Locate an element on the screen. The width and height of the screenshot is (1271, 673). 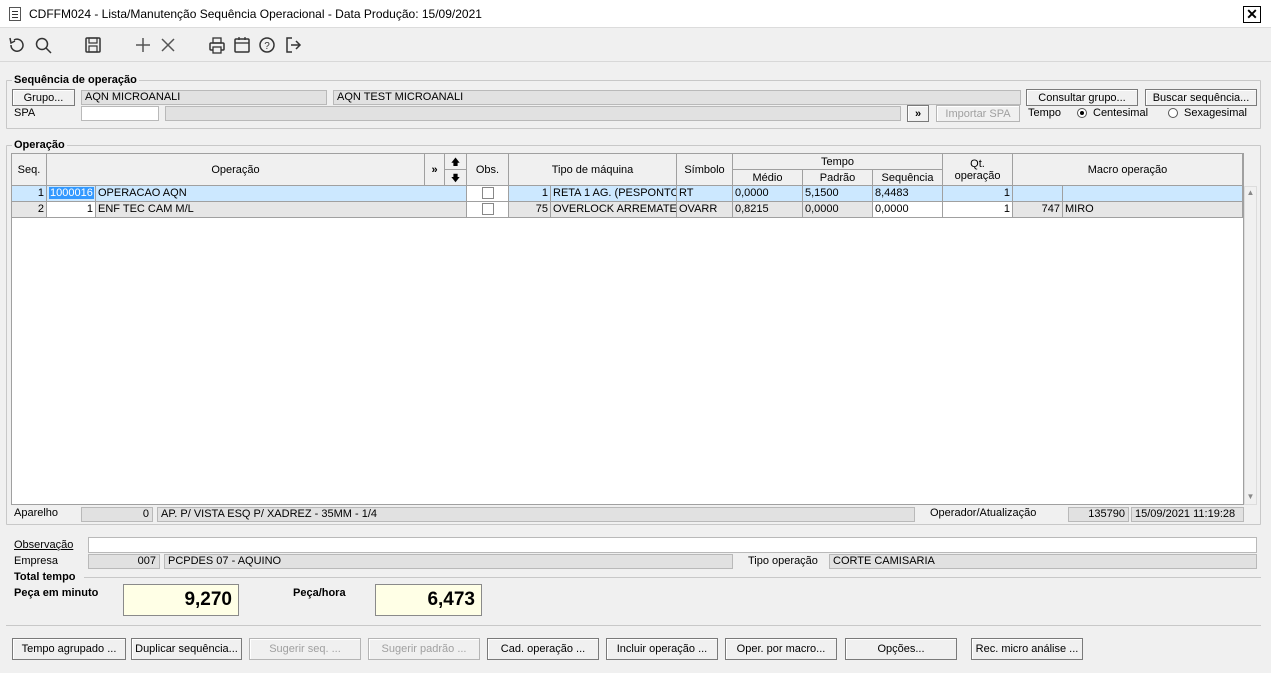
close-icon: ✕ is located at coordinates (1252, 14).